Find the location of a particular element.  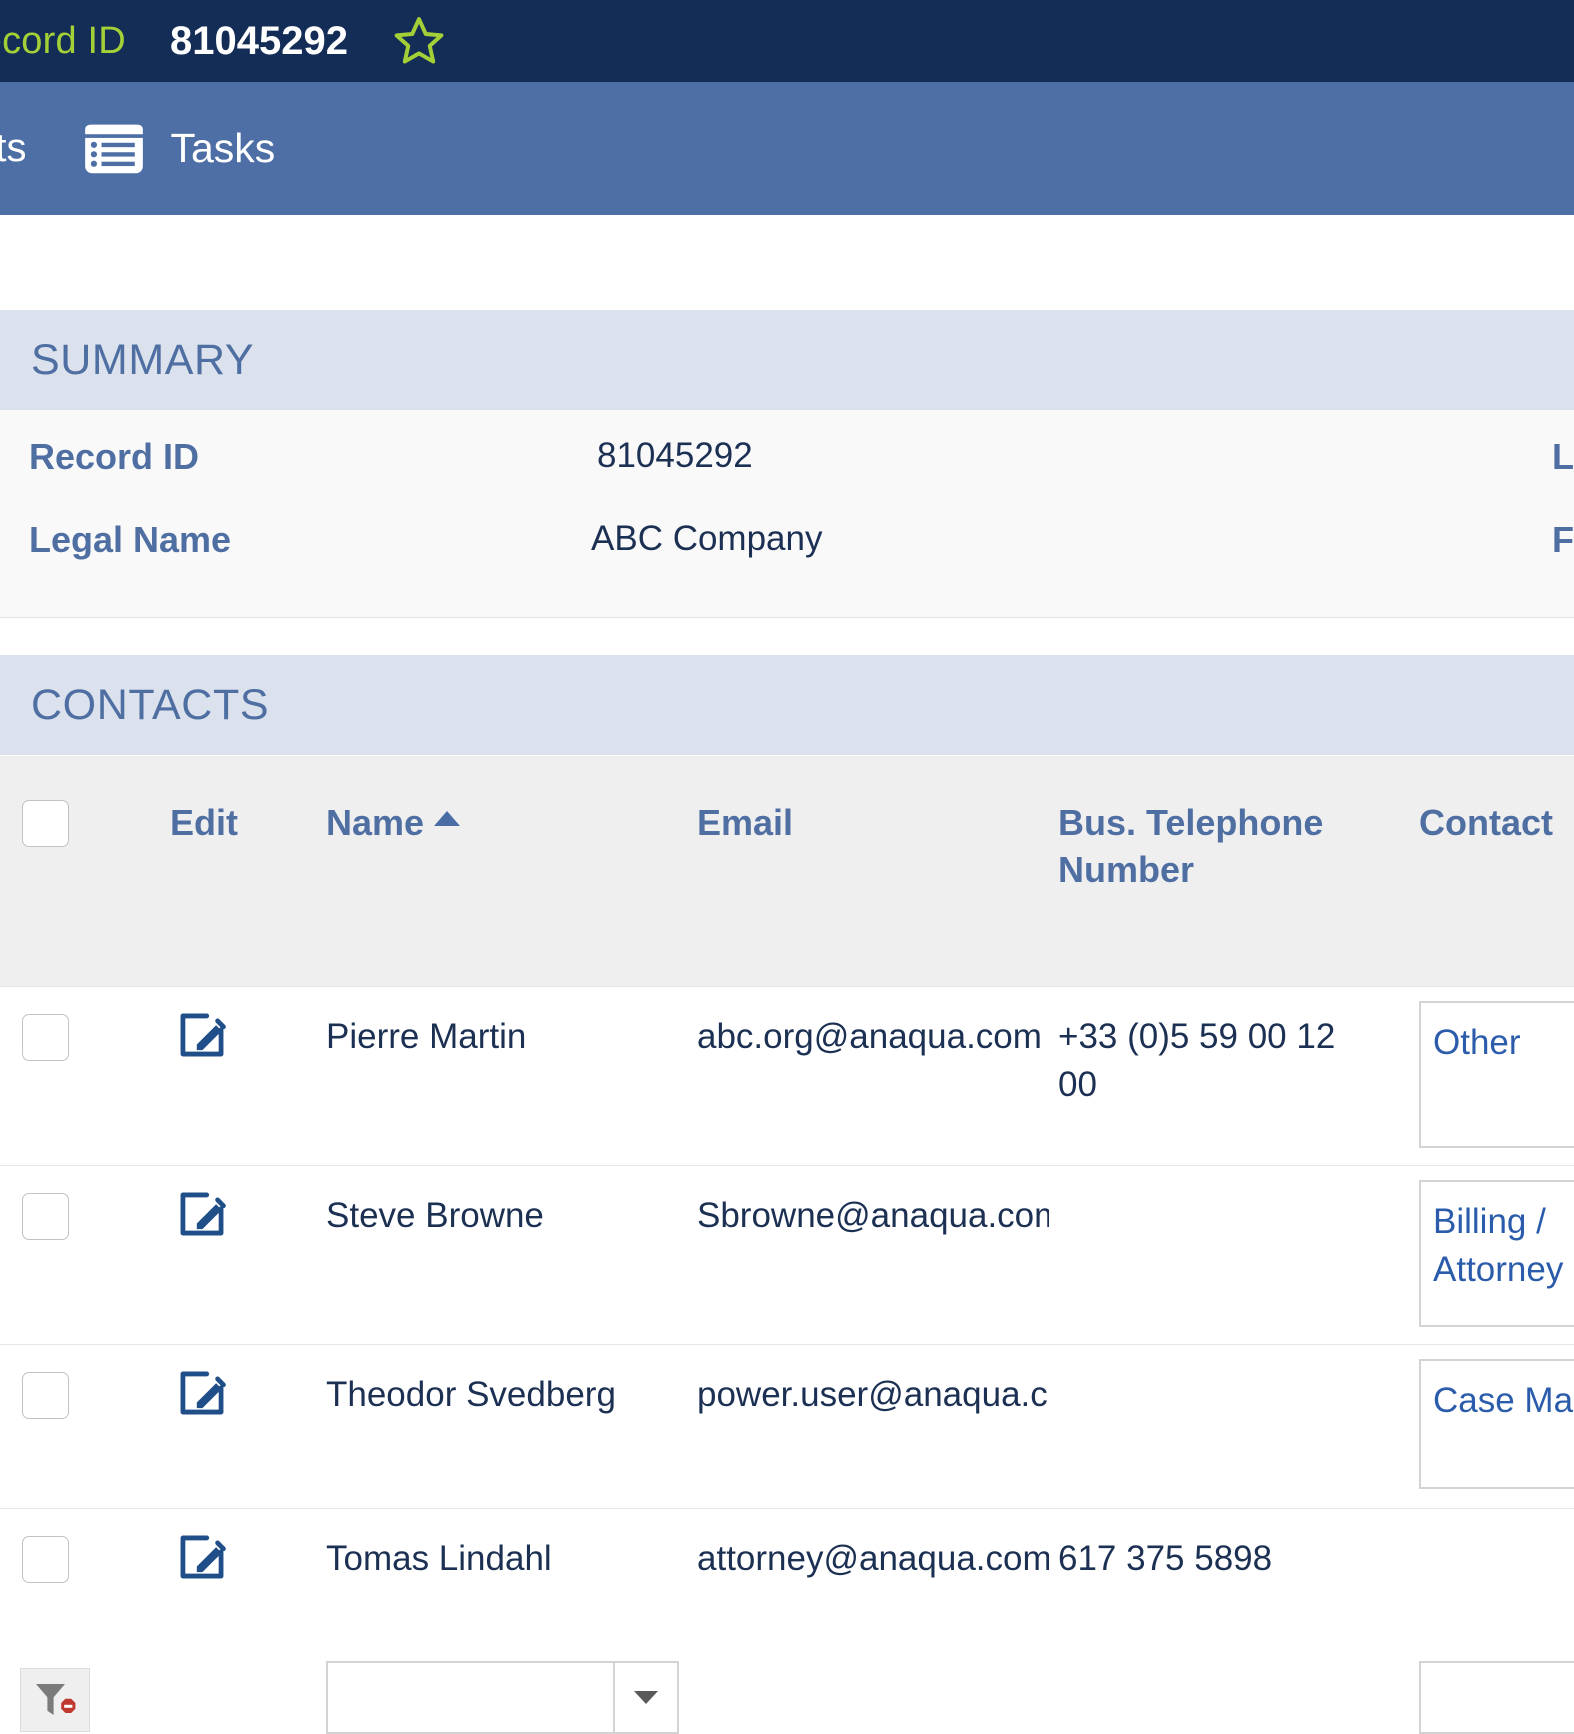

contact-type-filter-input is located at coordinates (1496, 1697).